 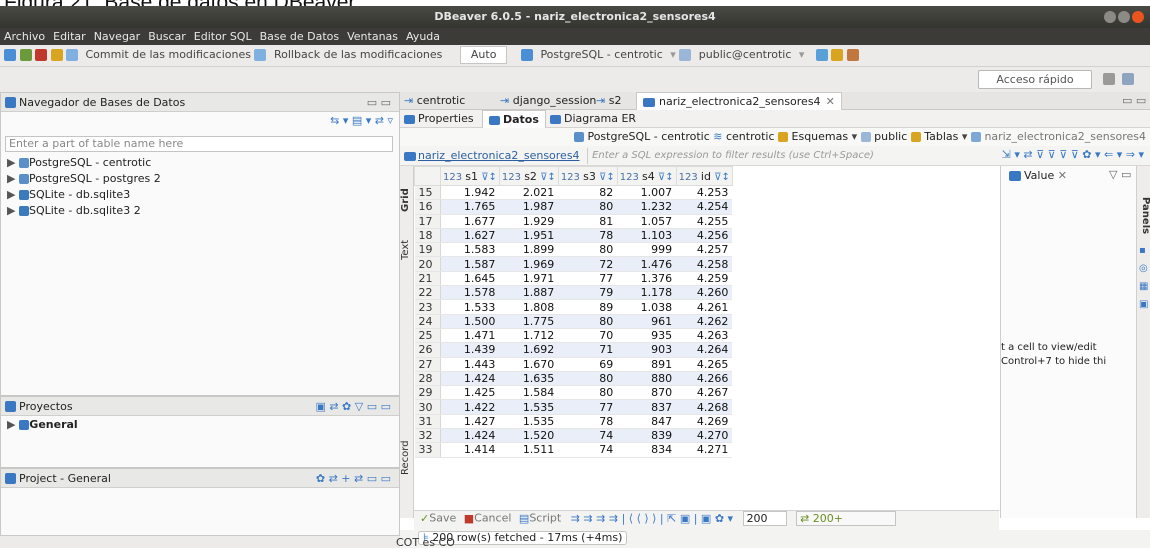 I want to click on tree-item-general: ▶ General, so click(x=42, y=424).